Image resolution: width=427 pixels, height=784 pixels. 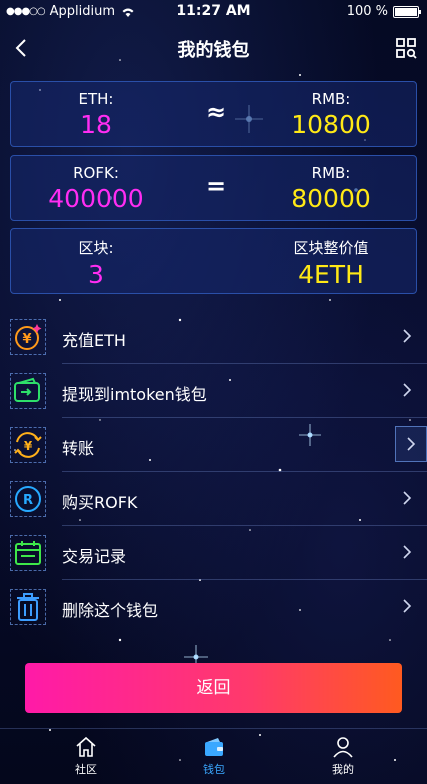 I want to click on svg-text: R, so click(x=28, y=500).